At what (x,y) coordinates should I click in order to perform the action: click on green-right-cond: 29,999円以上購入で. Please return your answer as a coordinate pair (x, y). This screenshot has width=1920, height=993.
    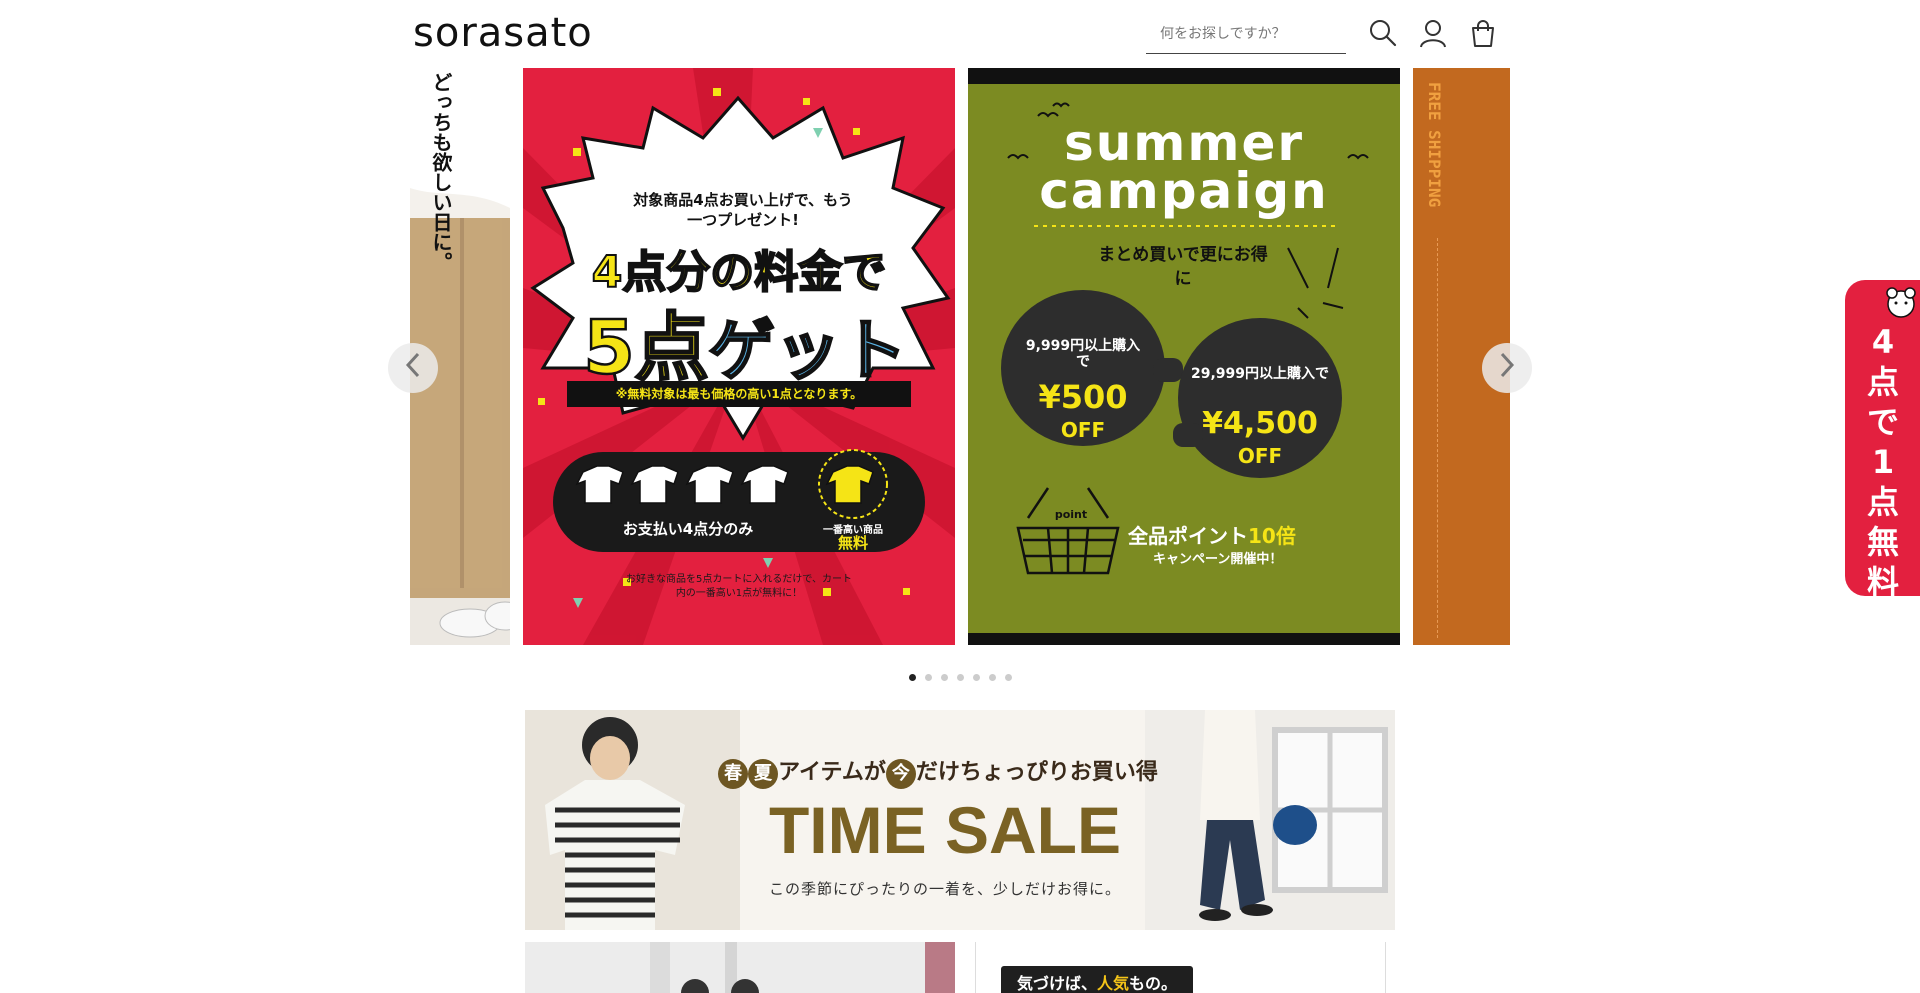
    Looking at the image, I should click on (1260, 374).